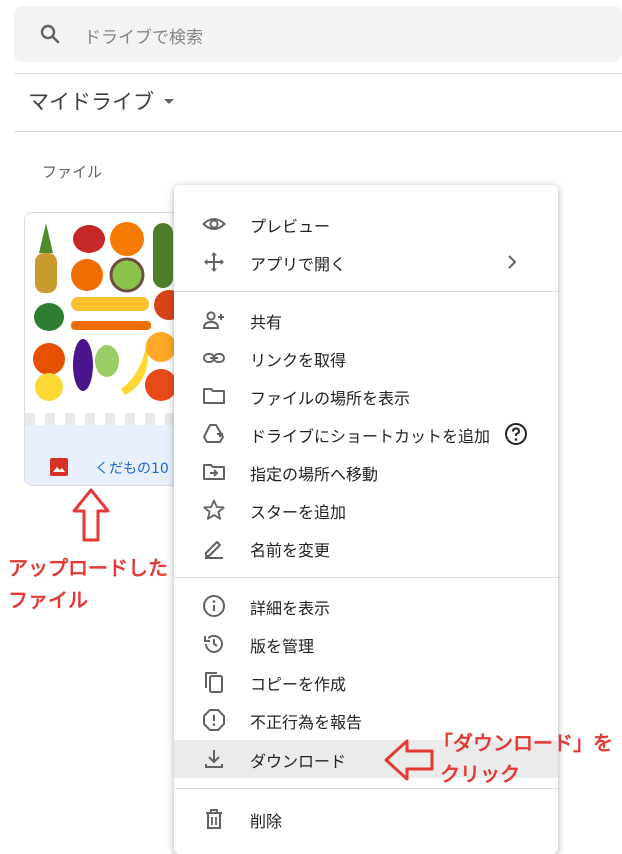 Image resolution: width=622 pixels, height=854 pixels. Describe the element at coordinates (59, 467) in the screenshot. I see `image-file-icon` at that location.